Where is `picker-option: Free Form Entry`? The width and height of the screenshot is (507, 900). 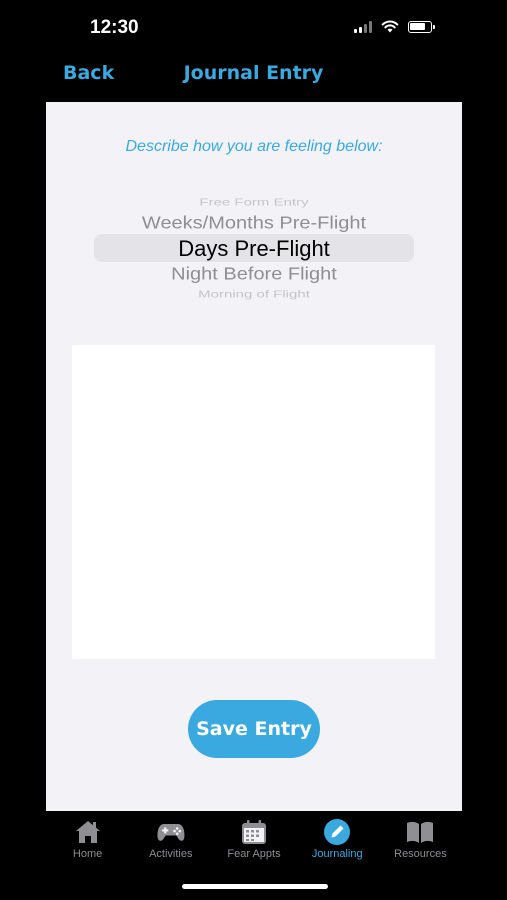 picker-option: Free Form Entry is located at coordinates (254, 203).